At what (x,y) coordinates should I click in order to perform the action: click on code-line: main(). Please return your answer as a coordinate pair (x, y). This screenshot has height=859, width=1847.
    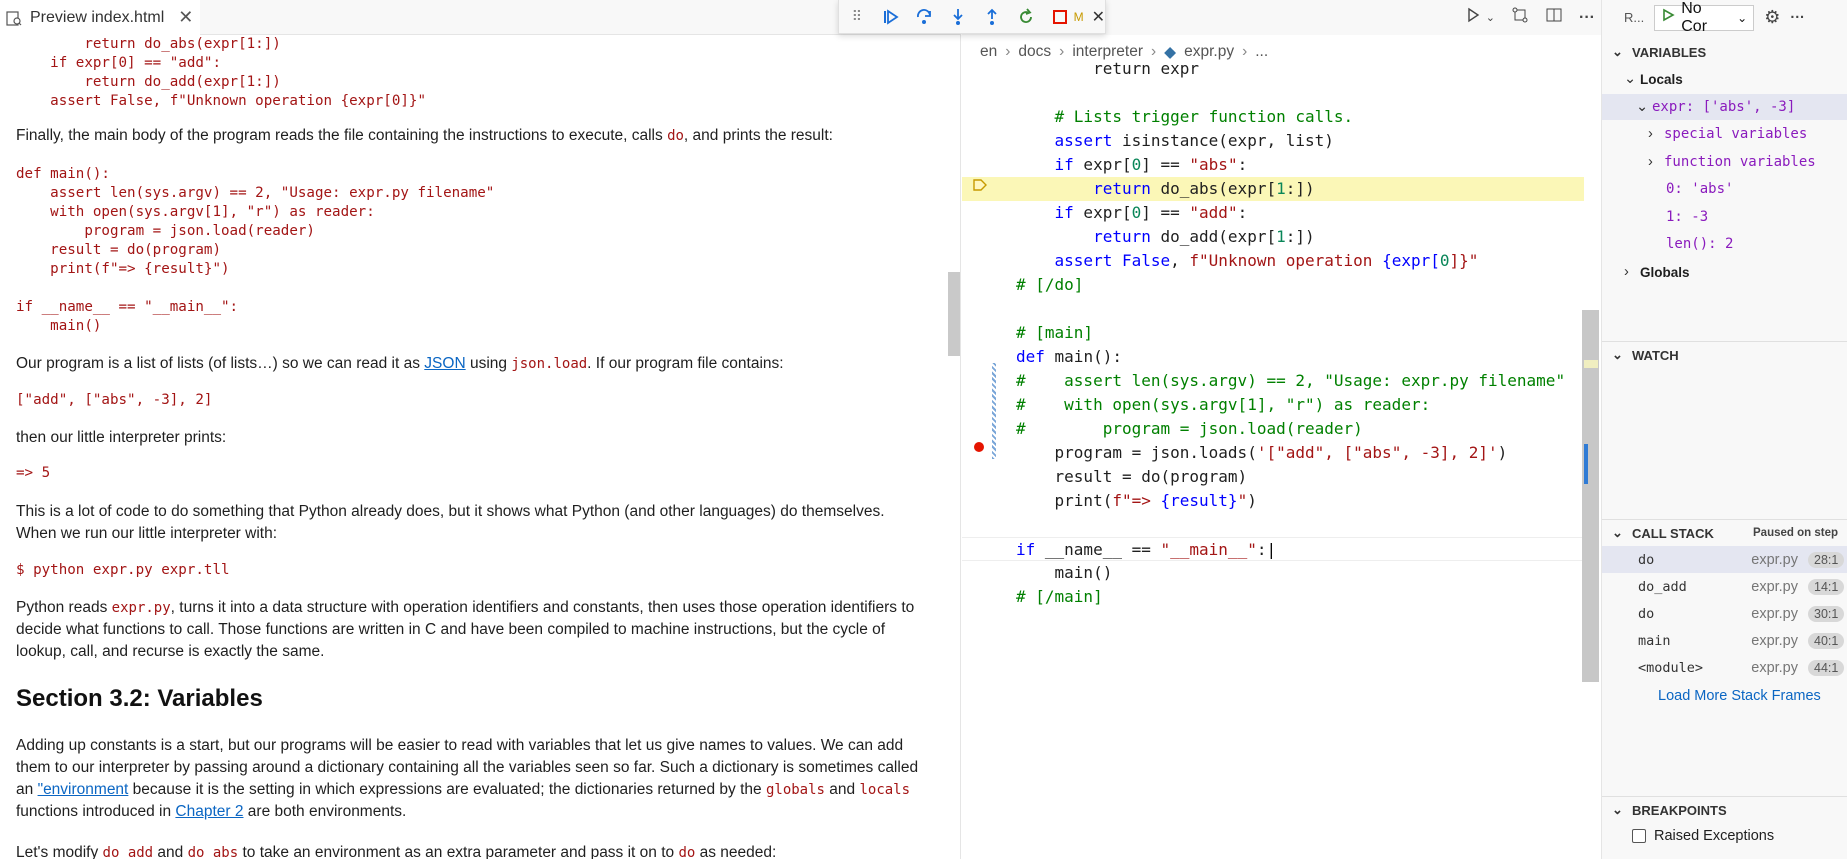
    Looking at the image, I should click on (1273, 573).